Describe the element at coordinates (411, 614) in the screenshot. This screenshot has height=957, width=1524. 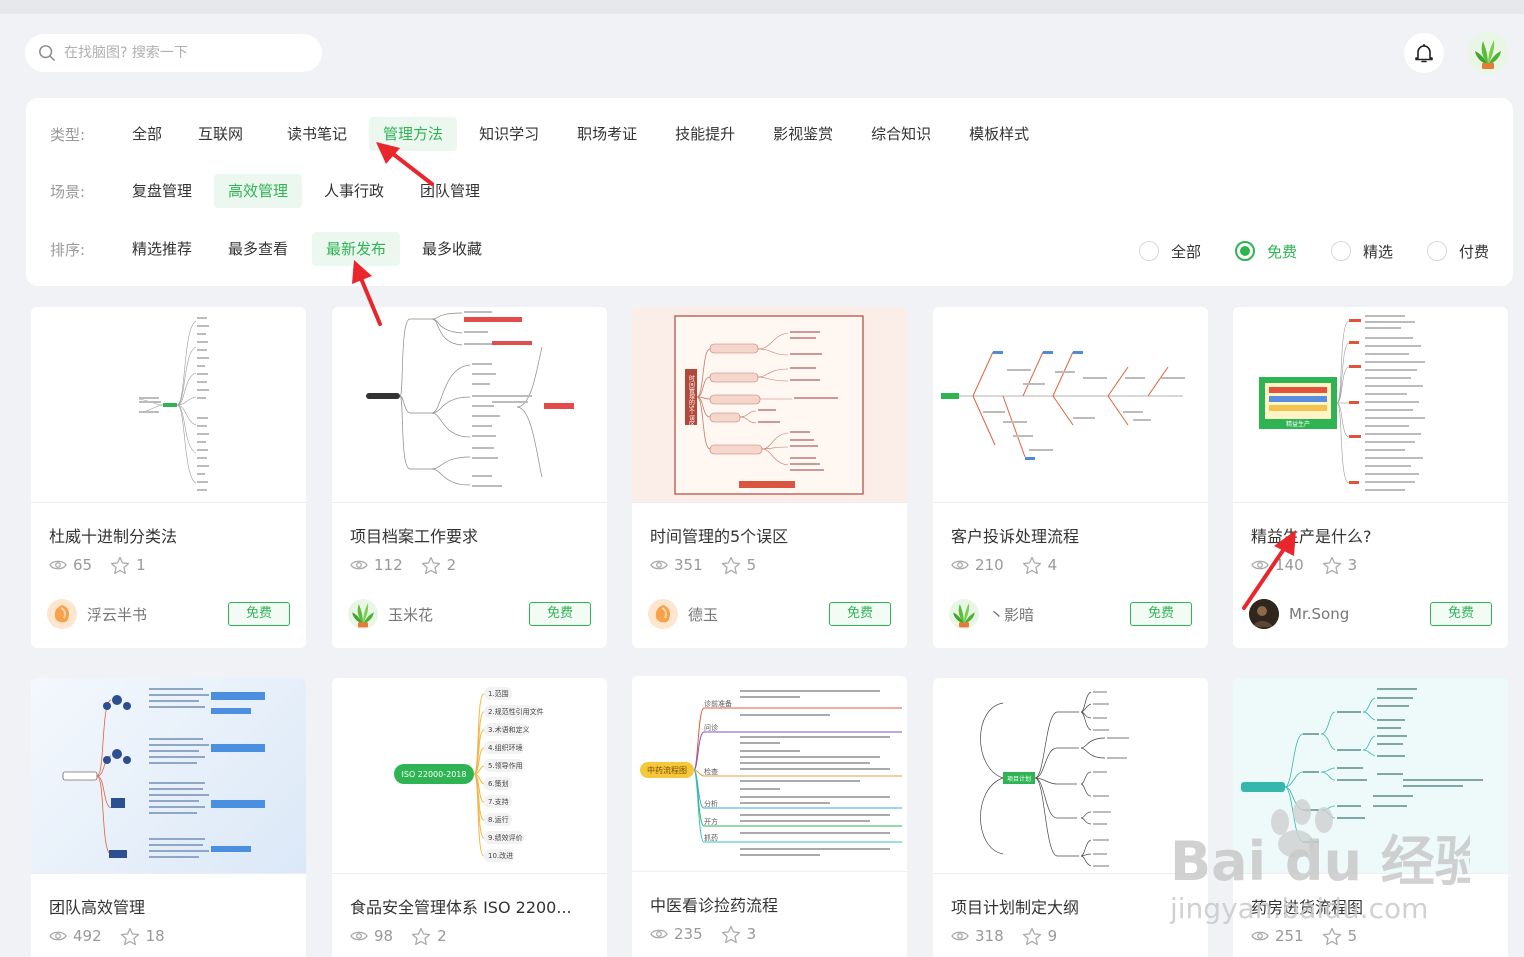
I see `author-name: 玉米花` at that location.